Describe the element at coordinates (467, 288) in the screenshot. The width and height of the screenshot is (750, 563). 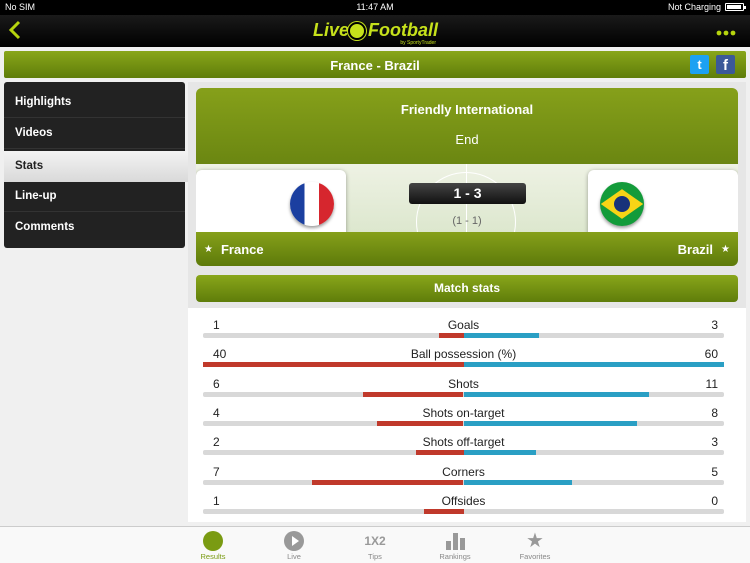
I see `match-stats-header: Match stats` at that location.